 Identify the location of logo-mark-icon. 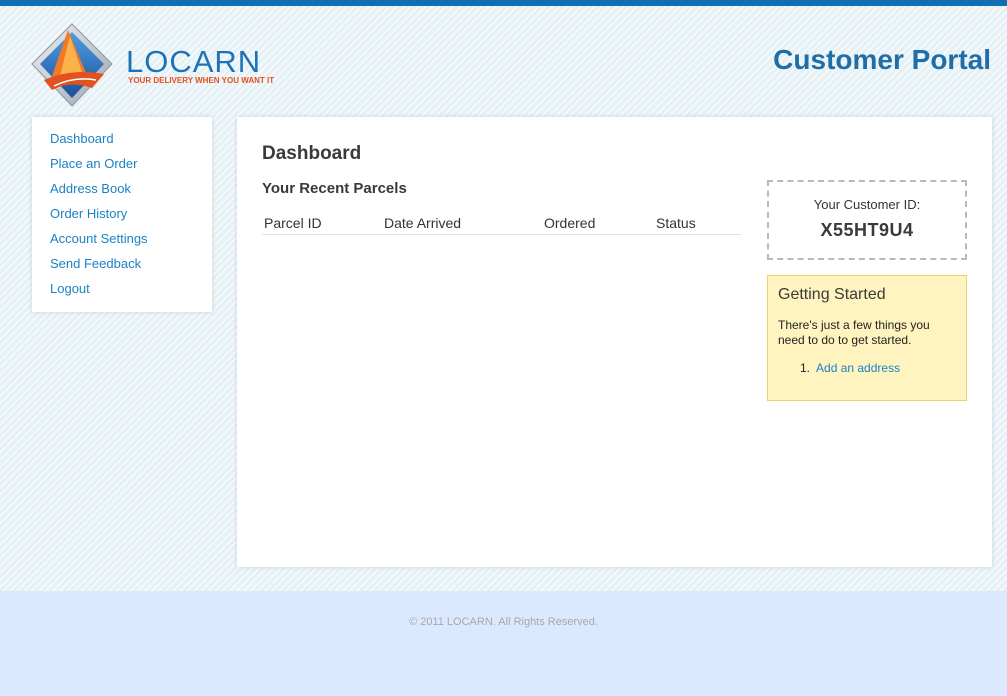
(72, 65).